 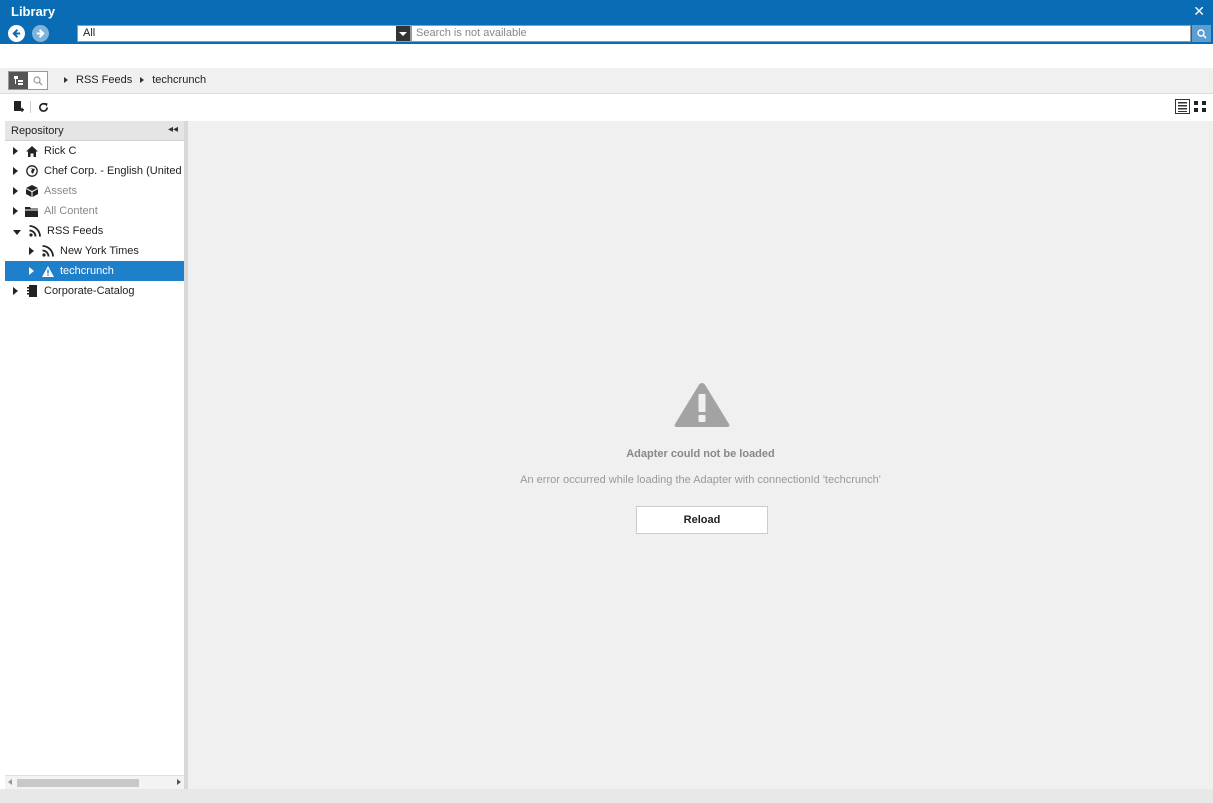 What do you see at coordinates (702, 520) in the screenshot?
I see `reload-button: Reload` at bounding box center [702, 520].